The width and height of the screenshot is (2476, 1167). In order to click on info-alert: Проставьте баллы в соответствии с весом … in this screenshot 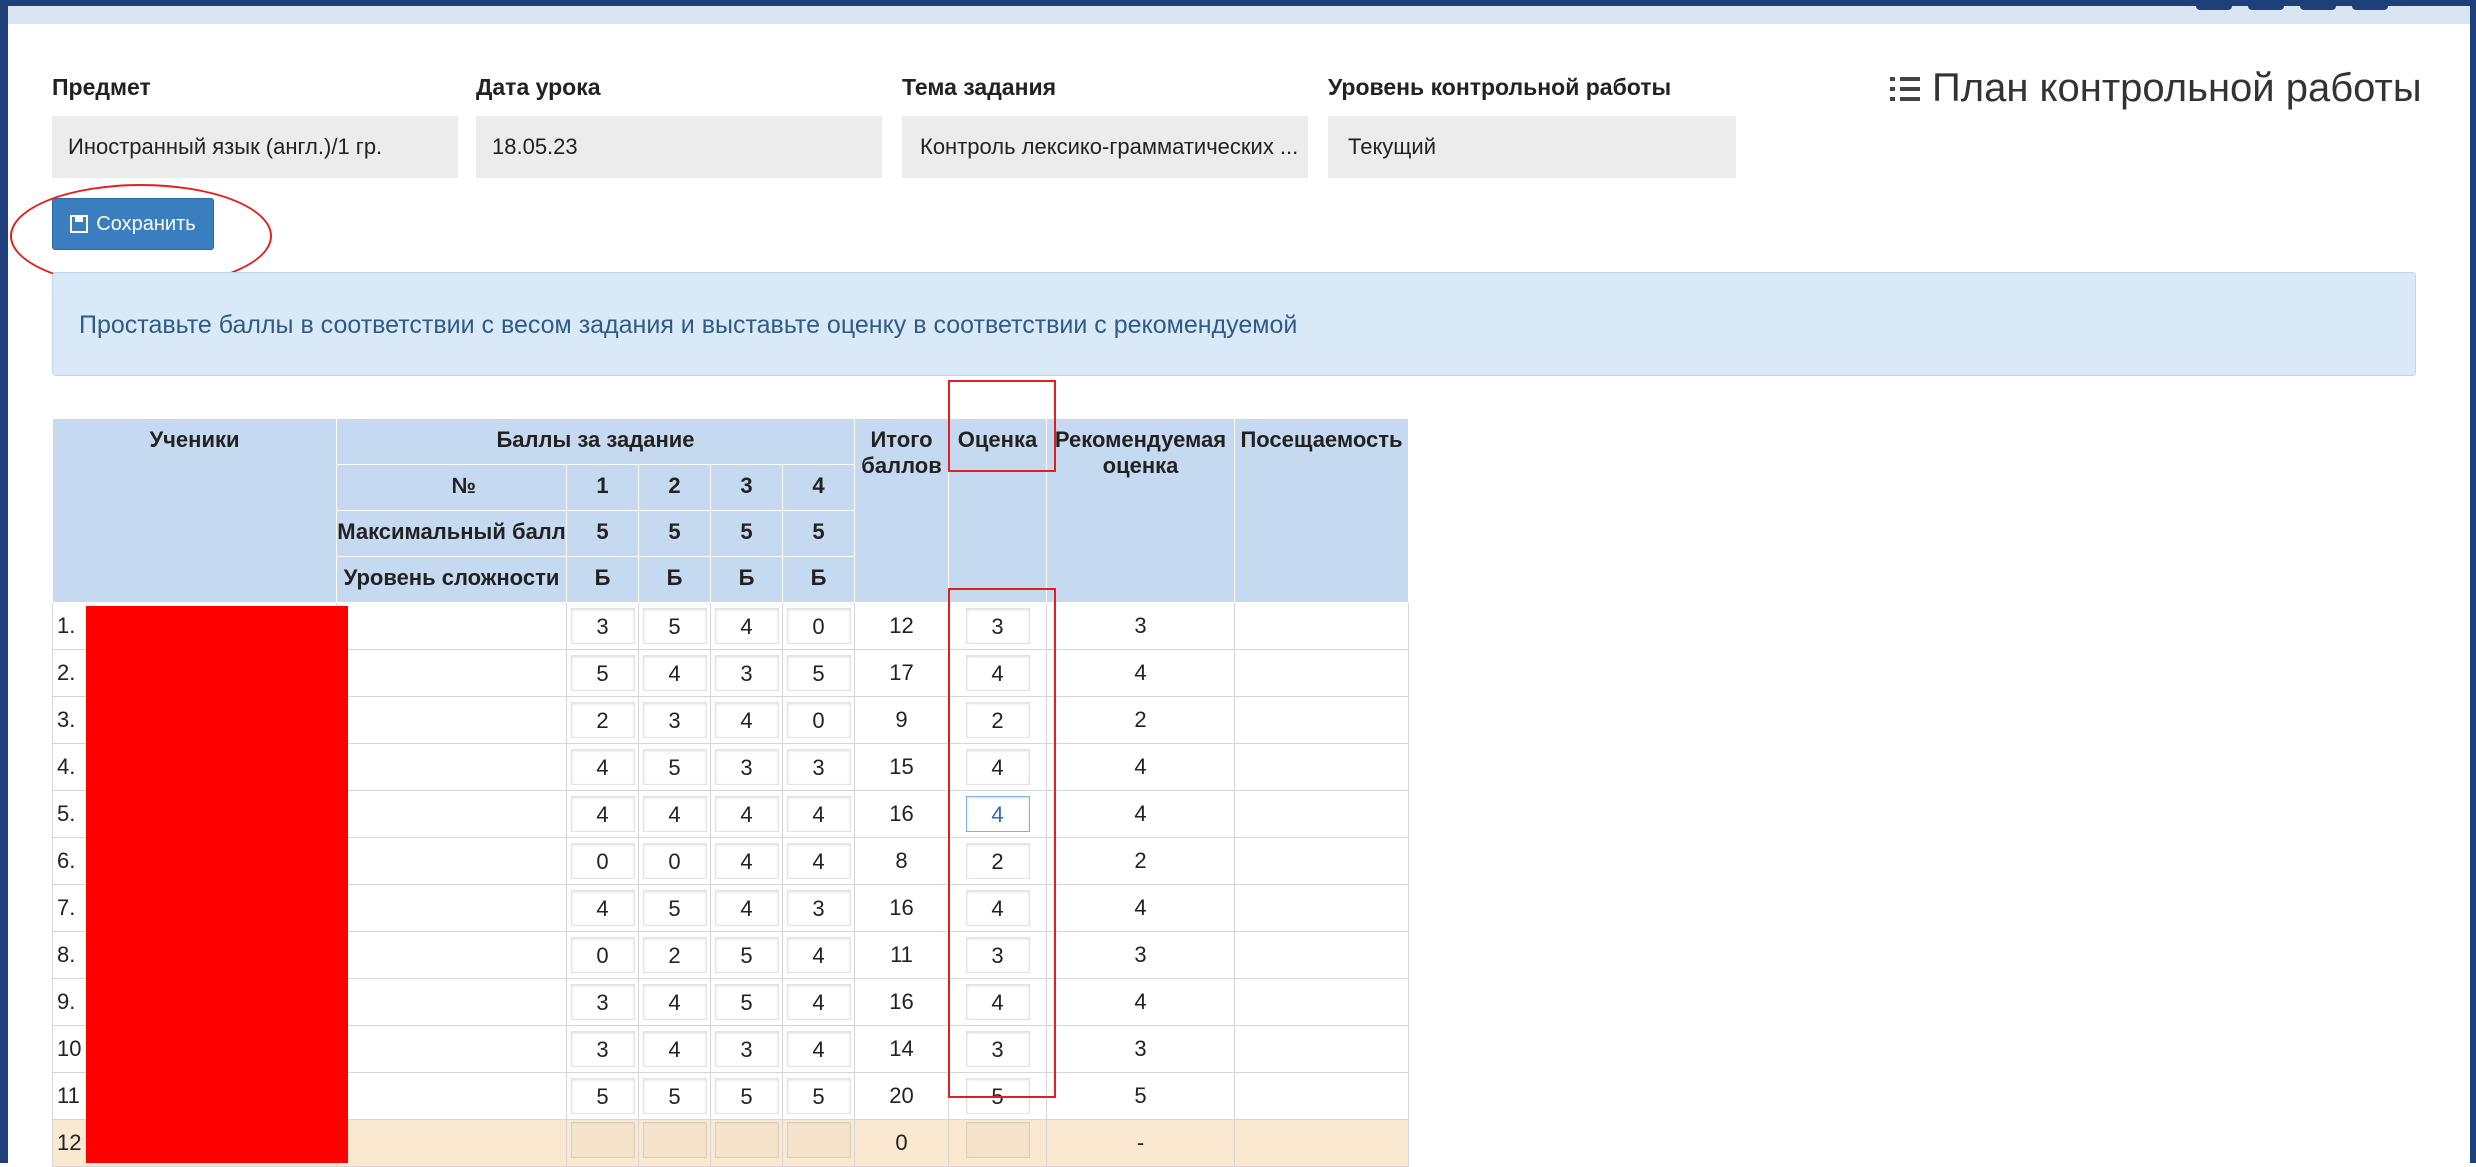, I will do `click(1234, 324)`.